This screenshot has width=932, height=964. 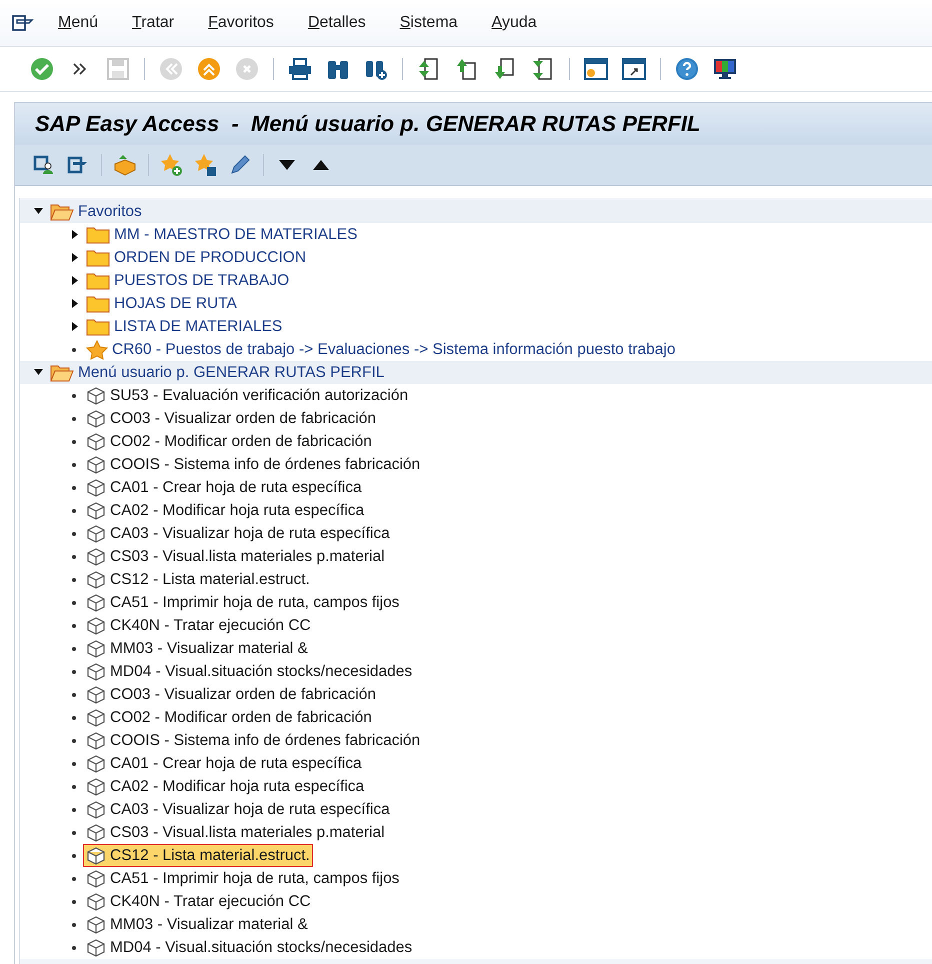 I want to click on save-icon, so click(x=118, y=69).